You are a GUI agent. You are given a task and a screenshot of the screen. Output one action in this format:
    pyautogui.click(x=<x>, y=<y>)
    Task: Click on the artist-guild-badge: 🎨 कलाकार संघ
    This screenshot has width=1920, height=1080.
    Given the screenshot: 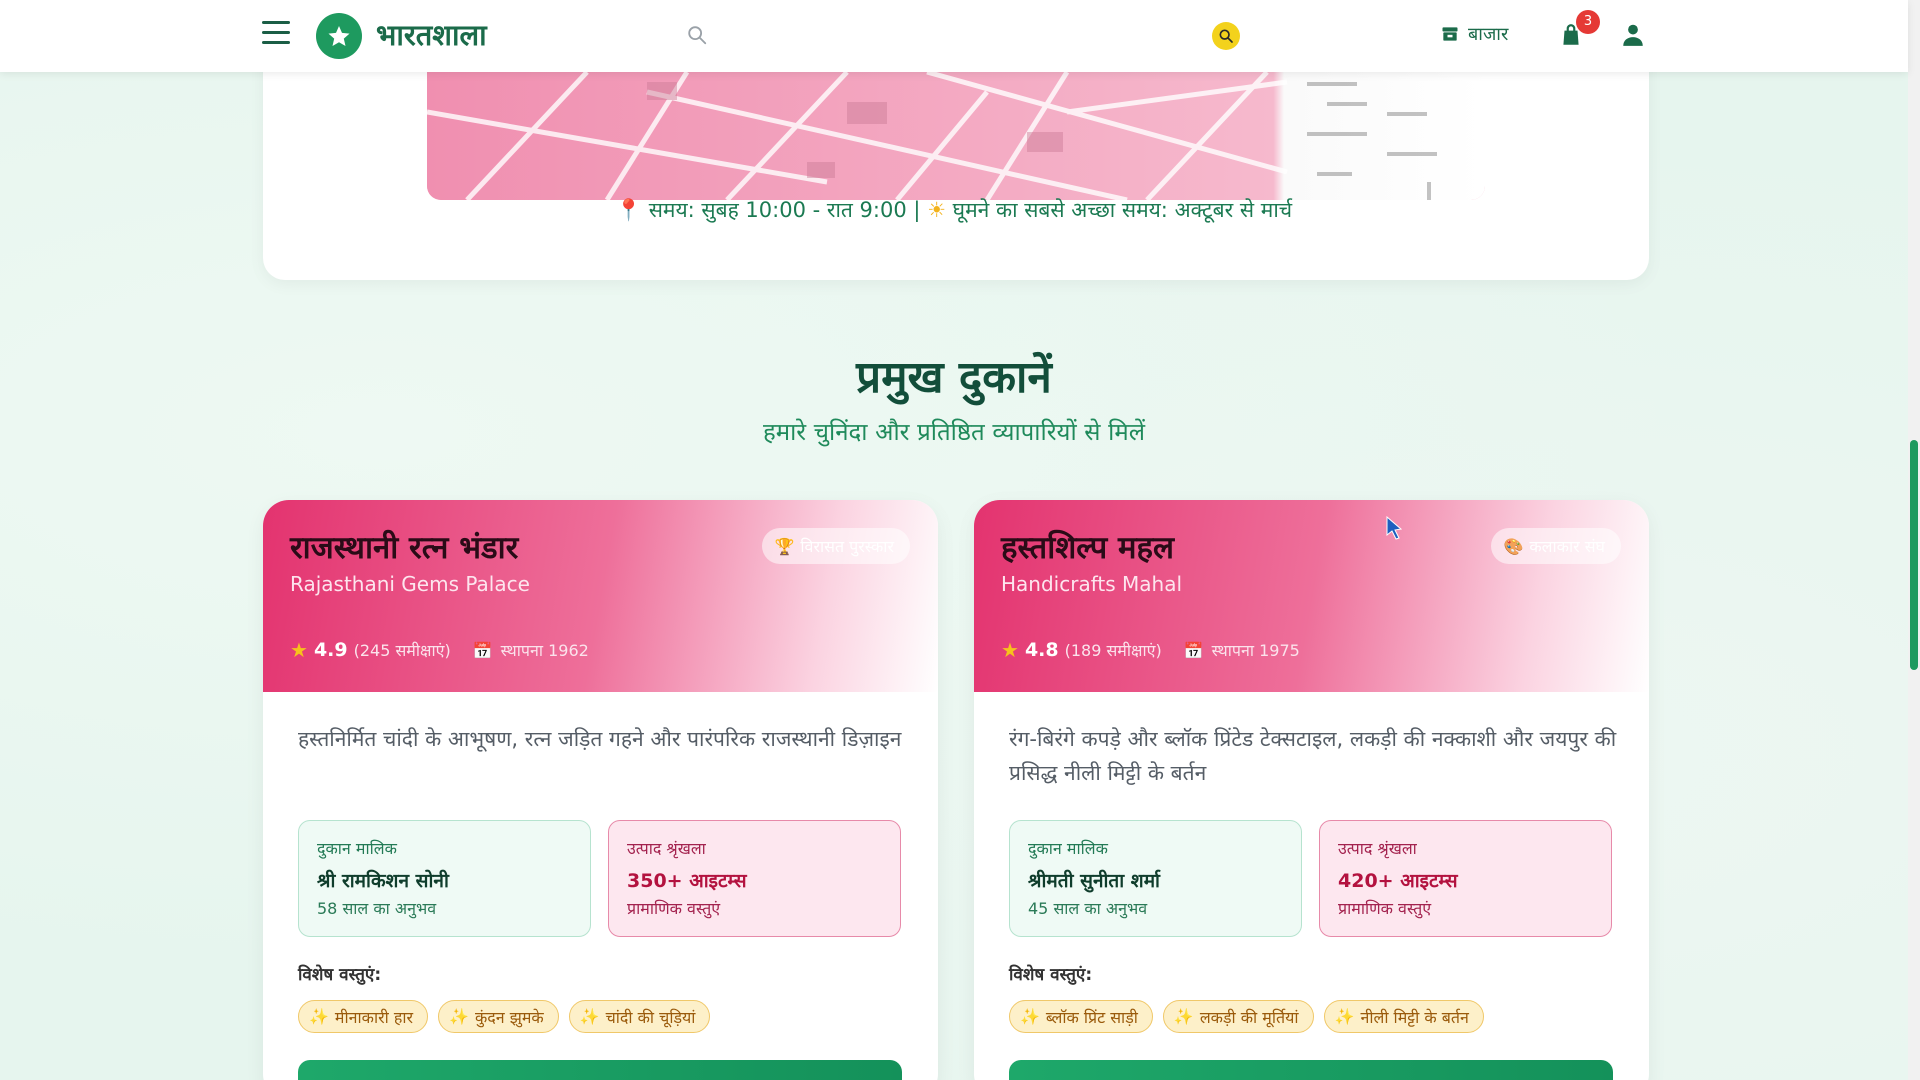 What is the action you would take?
    pyautogui.click(x=1556, y=546)
    